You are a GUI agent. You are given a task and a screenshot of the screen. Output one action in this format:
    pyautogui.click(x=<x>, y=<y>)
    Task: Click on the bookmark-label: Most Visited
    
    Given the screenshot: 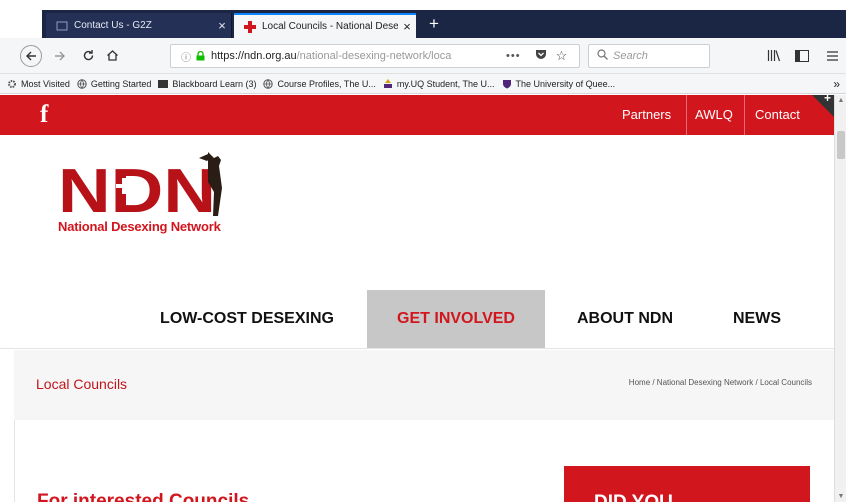 What is the action you would take?
    pyautogui.click(x=45, y=83)
    